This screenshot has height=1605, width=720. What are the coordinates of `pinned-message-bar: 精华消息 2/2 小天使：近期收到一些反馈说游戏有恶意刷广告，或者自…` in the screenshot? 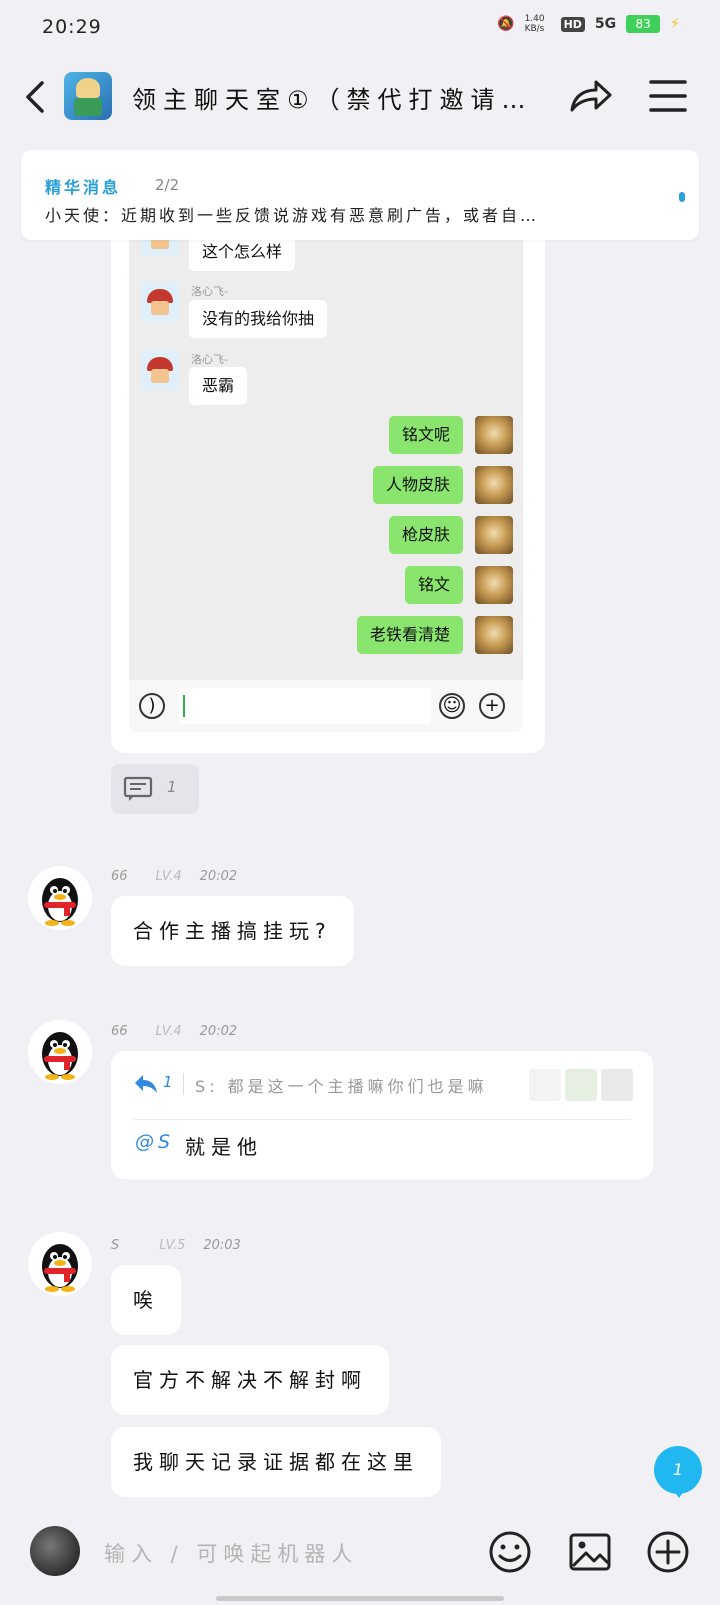 It's located at (360, 195).